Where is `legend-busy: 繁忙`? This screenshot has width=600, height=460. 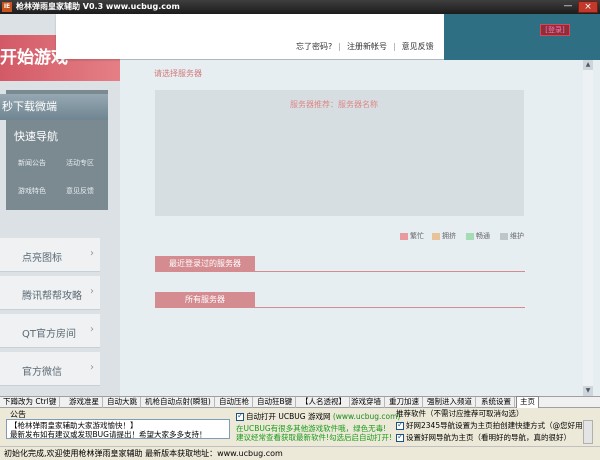 legend-busy: 繁忙 is located at coordinates (412, 236).